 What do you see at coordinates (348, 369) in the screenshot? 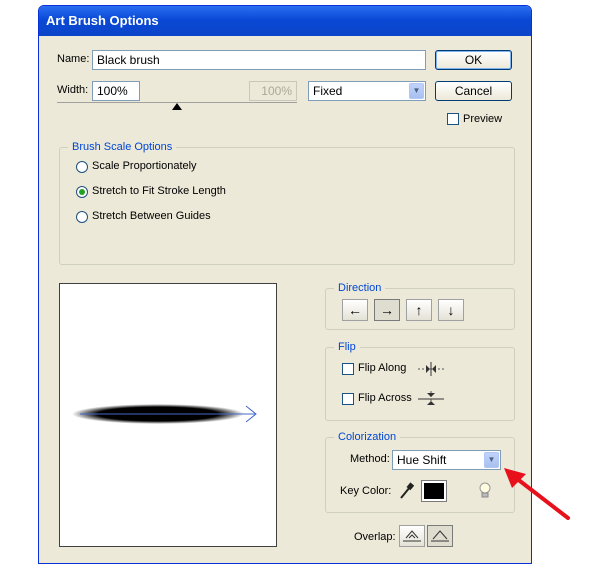
I see `flip-along-checkbox` at bounding box center [348, 369].